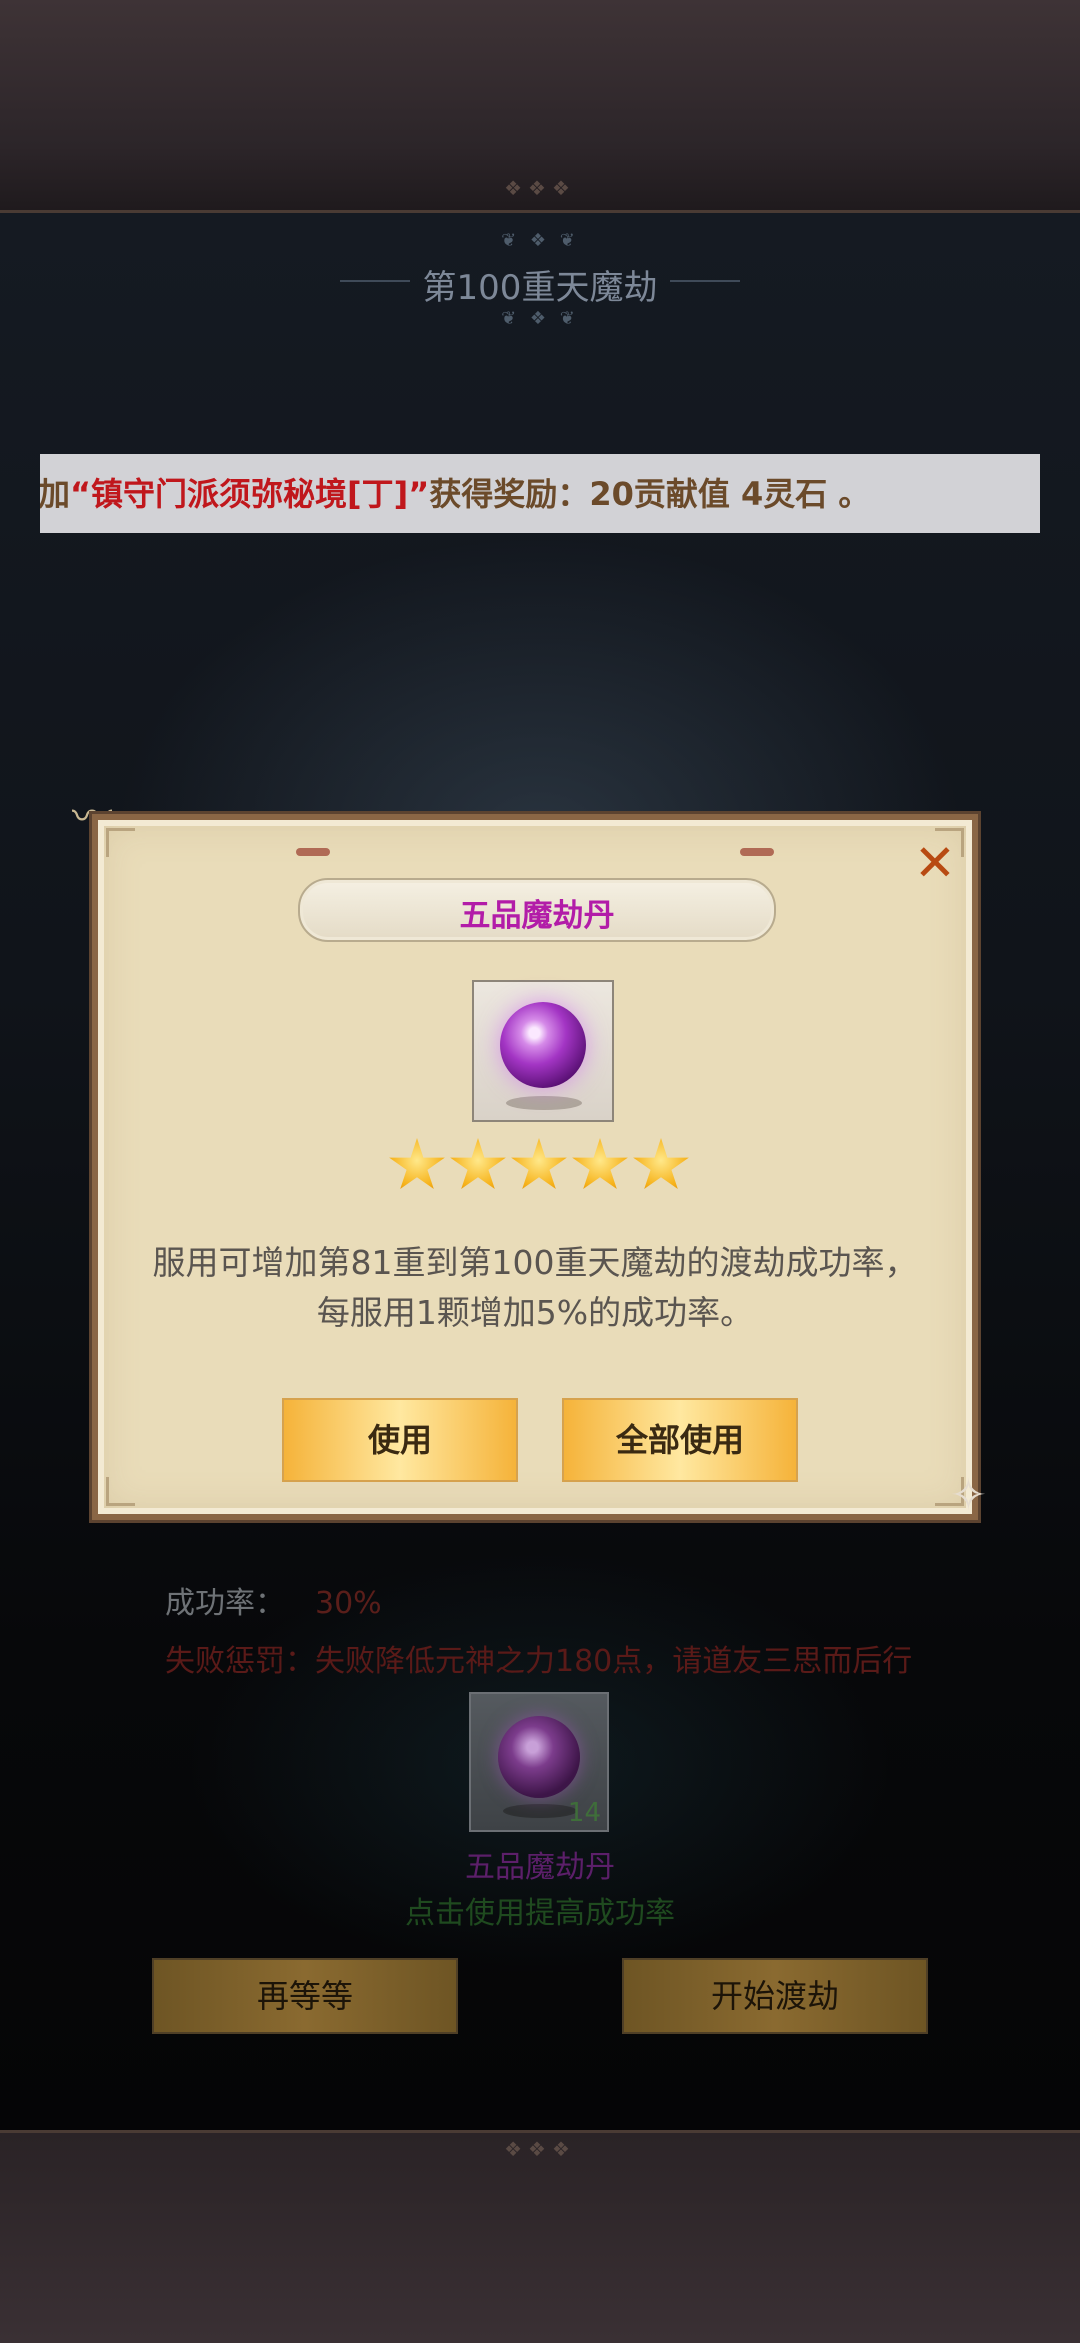 This screenshot has width=1080, height=2343. Describe the element at coordinates (935, 863) in the screenshot. I see `close-icon: ✕` at that location.